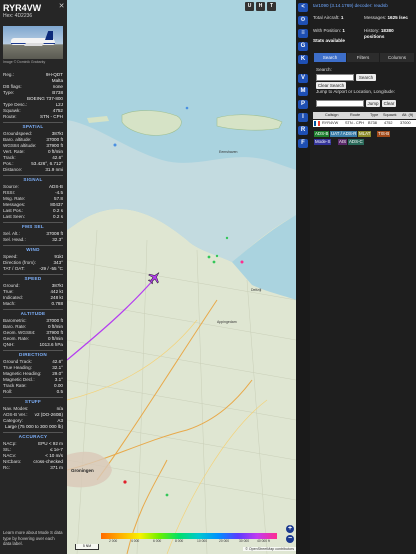  I want to click on source-legend-chip: ADS-C, so click(356, 142).